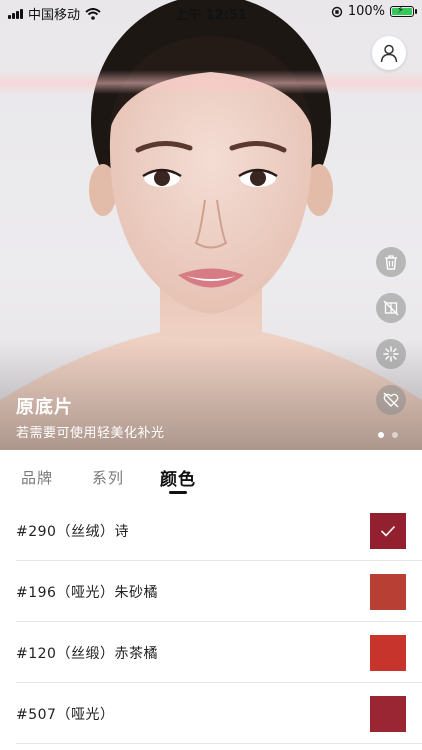 The image size is (422, 750). I want to click on sparkle-icon, so click(391, 354).